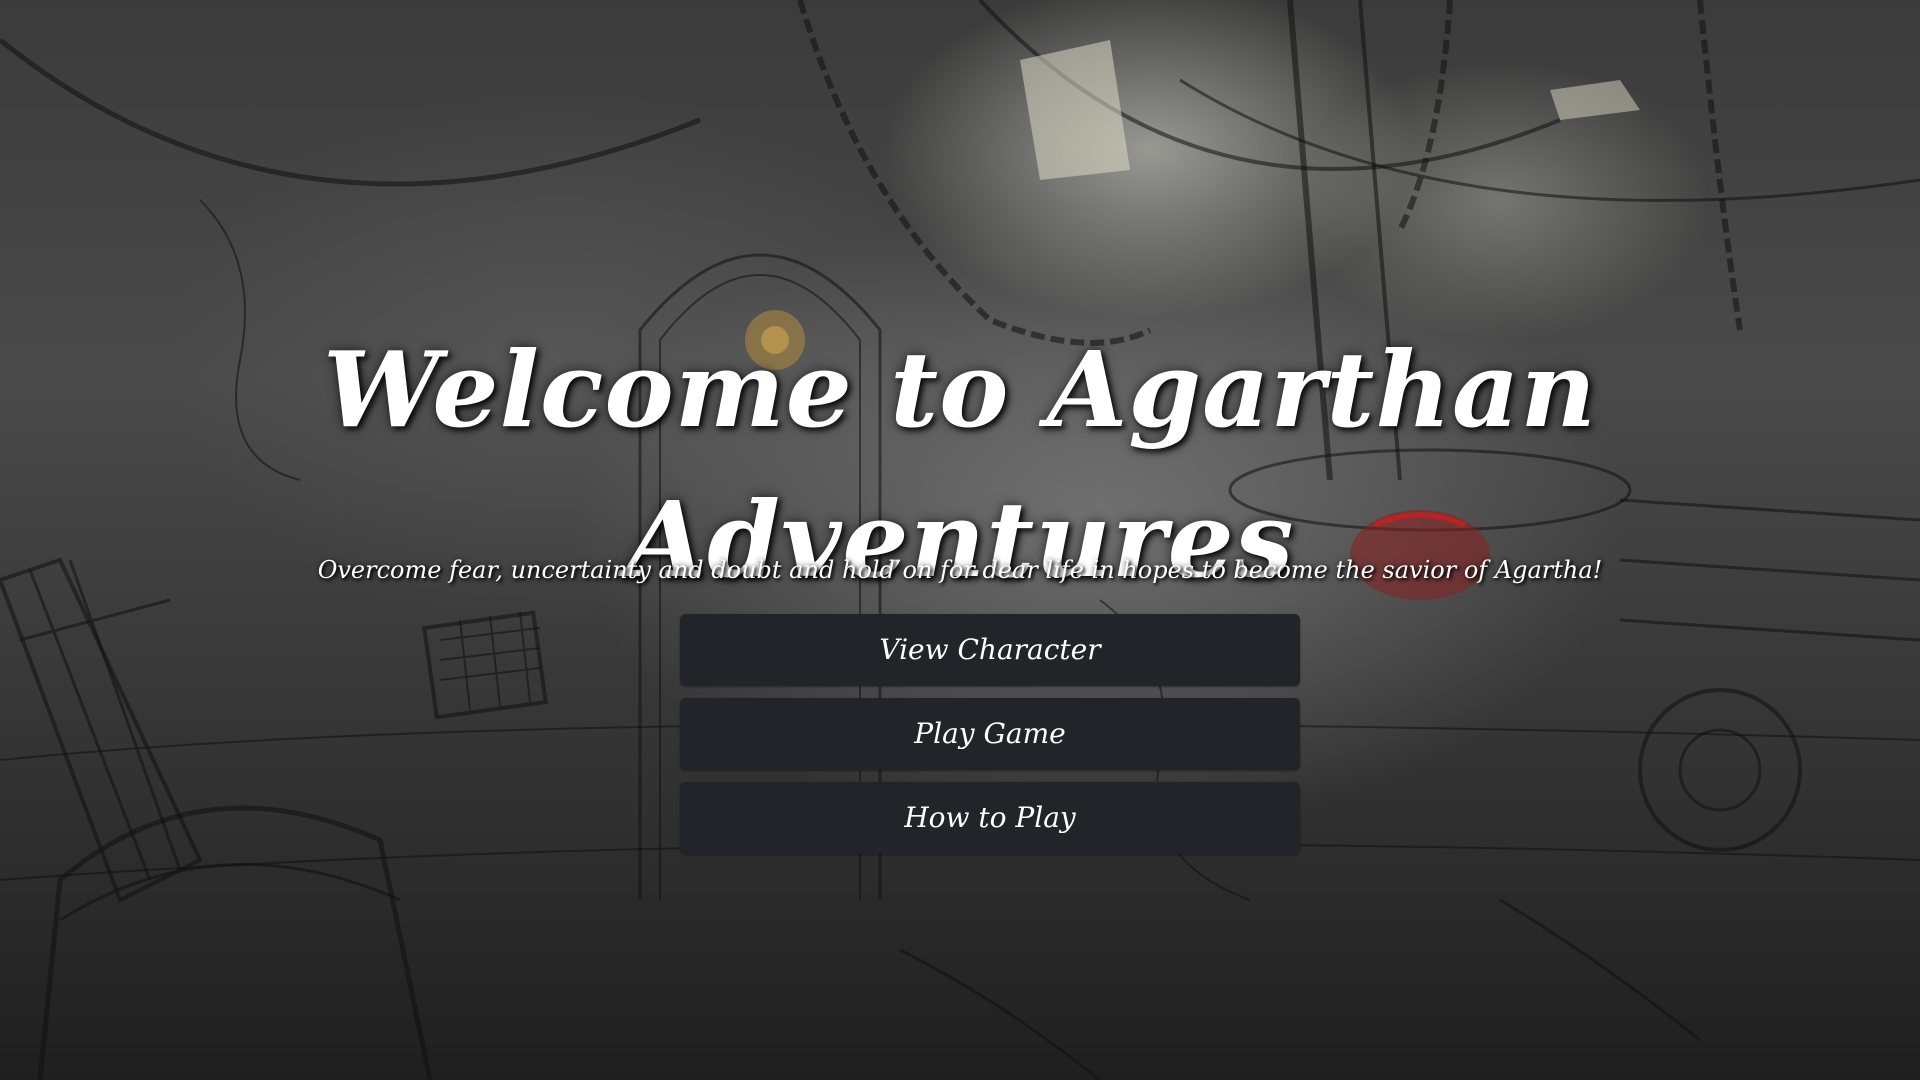 The height and width of the screenshot is (1080, 1920). What do you see at coordinates (990, 818) in the screenshot?
I see `how-to-play-button: How to Play` at bounding box center [990, 818].